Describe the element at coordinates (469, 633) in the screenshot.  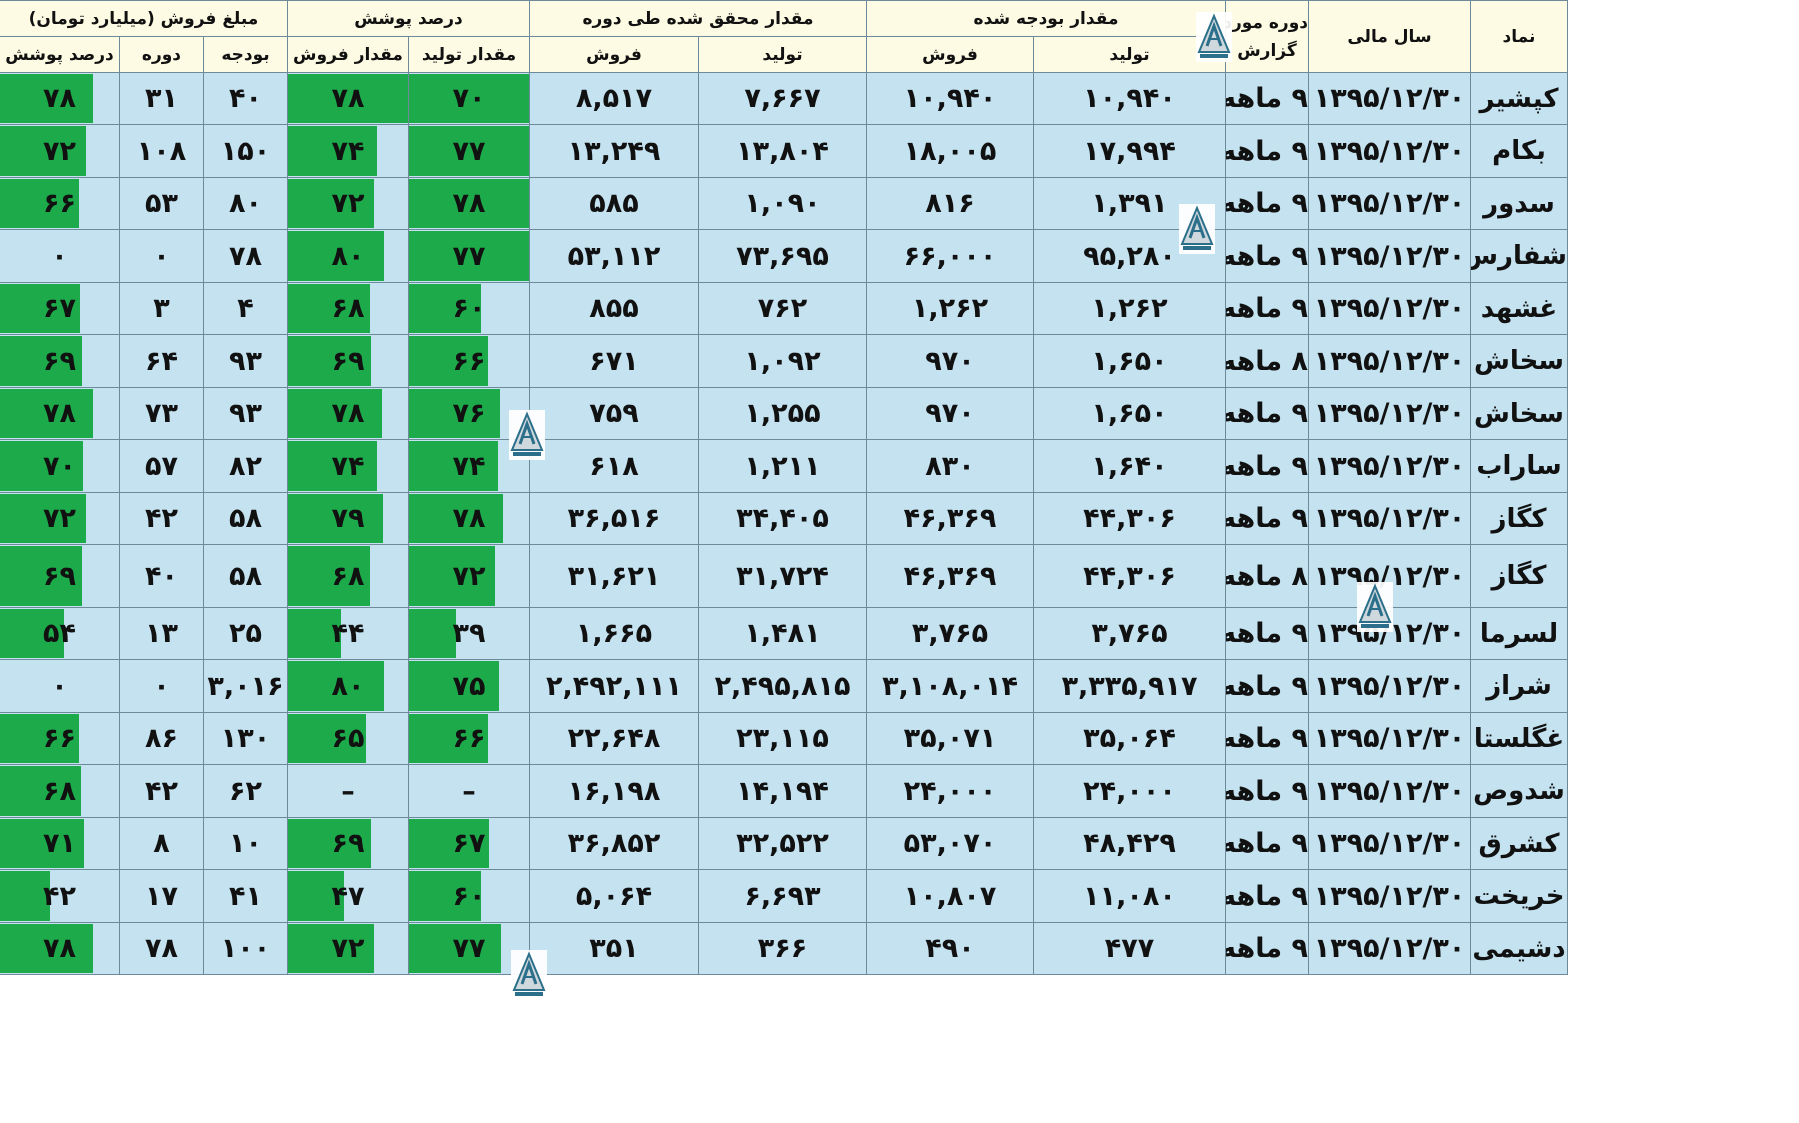
I see `cell-coverage-production-value: ۳۹` at that location.